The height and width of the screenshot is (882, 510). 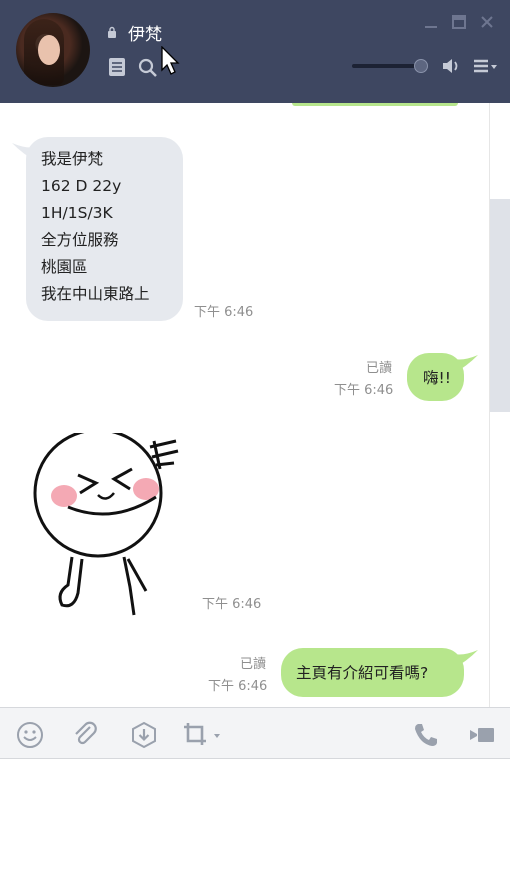 What do you see at coordinates (81, 186) in the screenshot?
I see `message-line: 162 D 22y` at bounding box center [81, 186].